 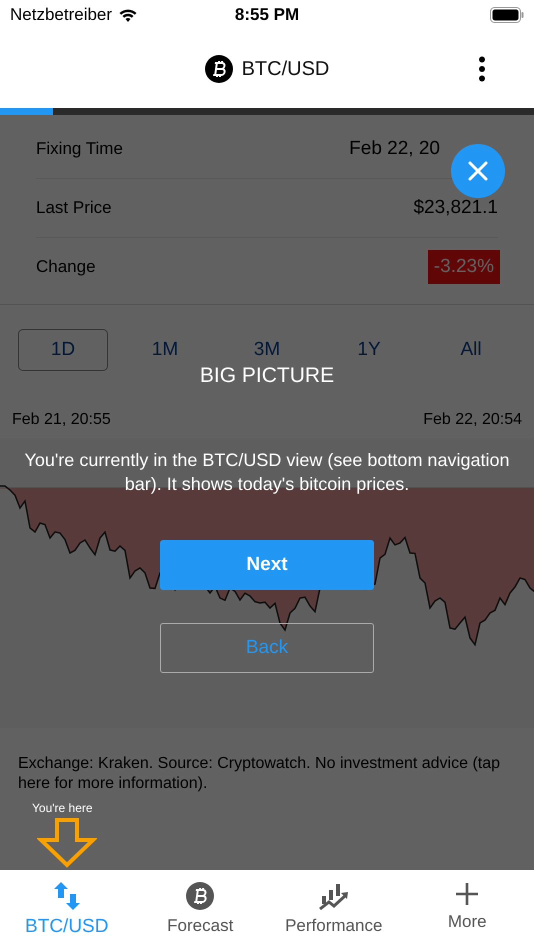 What do you see at coordinates (267, 472) in the screenshot?
I see `tour-text: You're currently in the BTC/USD view (see bottom navigation bar). It shows today's bitcoin prices.` at bounding box center [267, 472].